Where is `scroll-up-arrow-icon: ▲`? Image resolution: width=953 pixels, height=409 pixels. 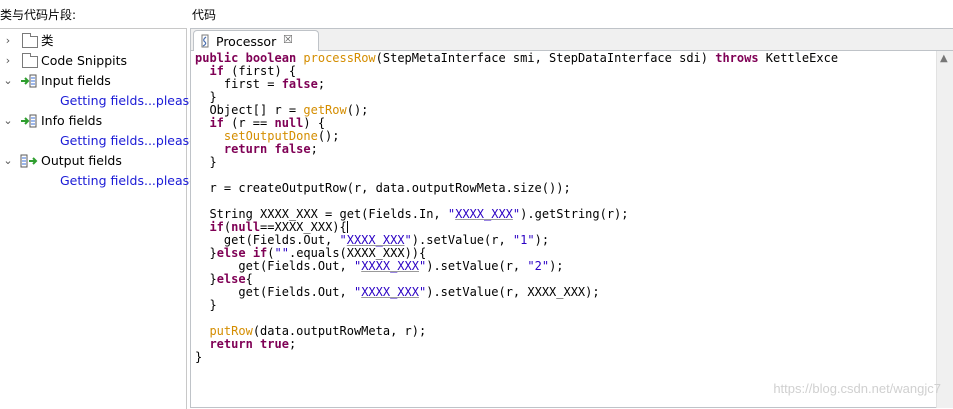 scroll-up-arrow-icon: ▲ is located at coordinates (944, 58).